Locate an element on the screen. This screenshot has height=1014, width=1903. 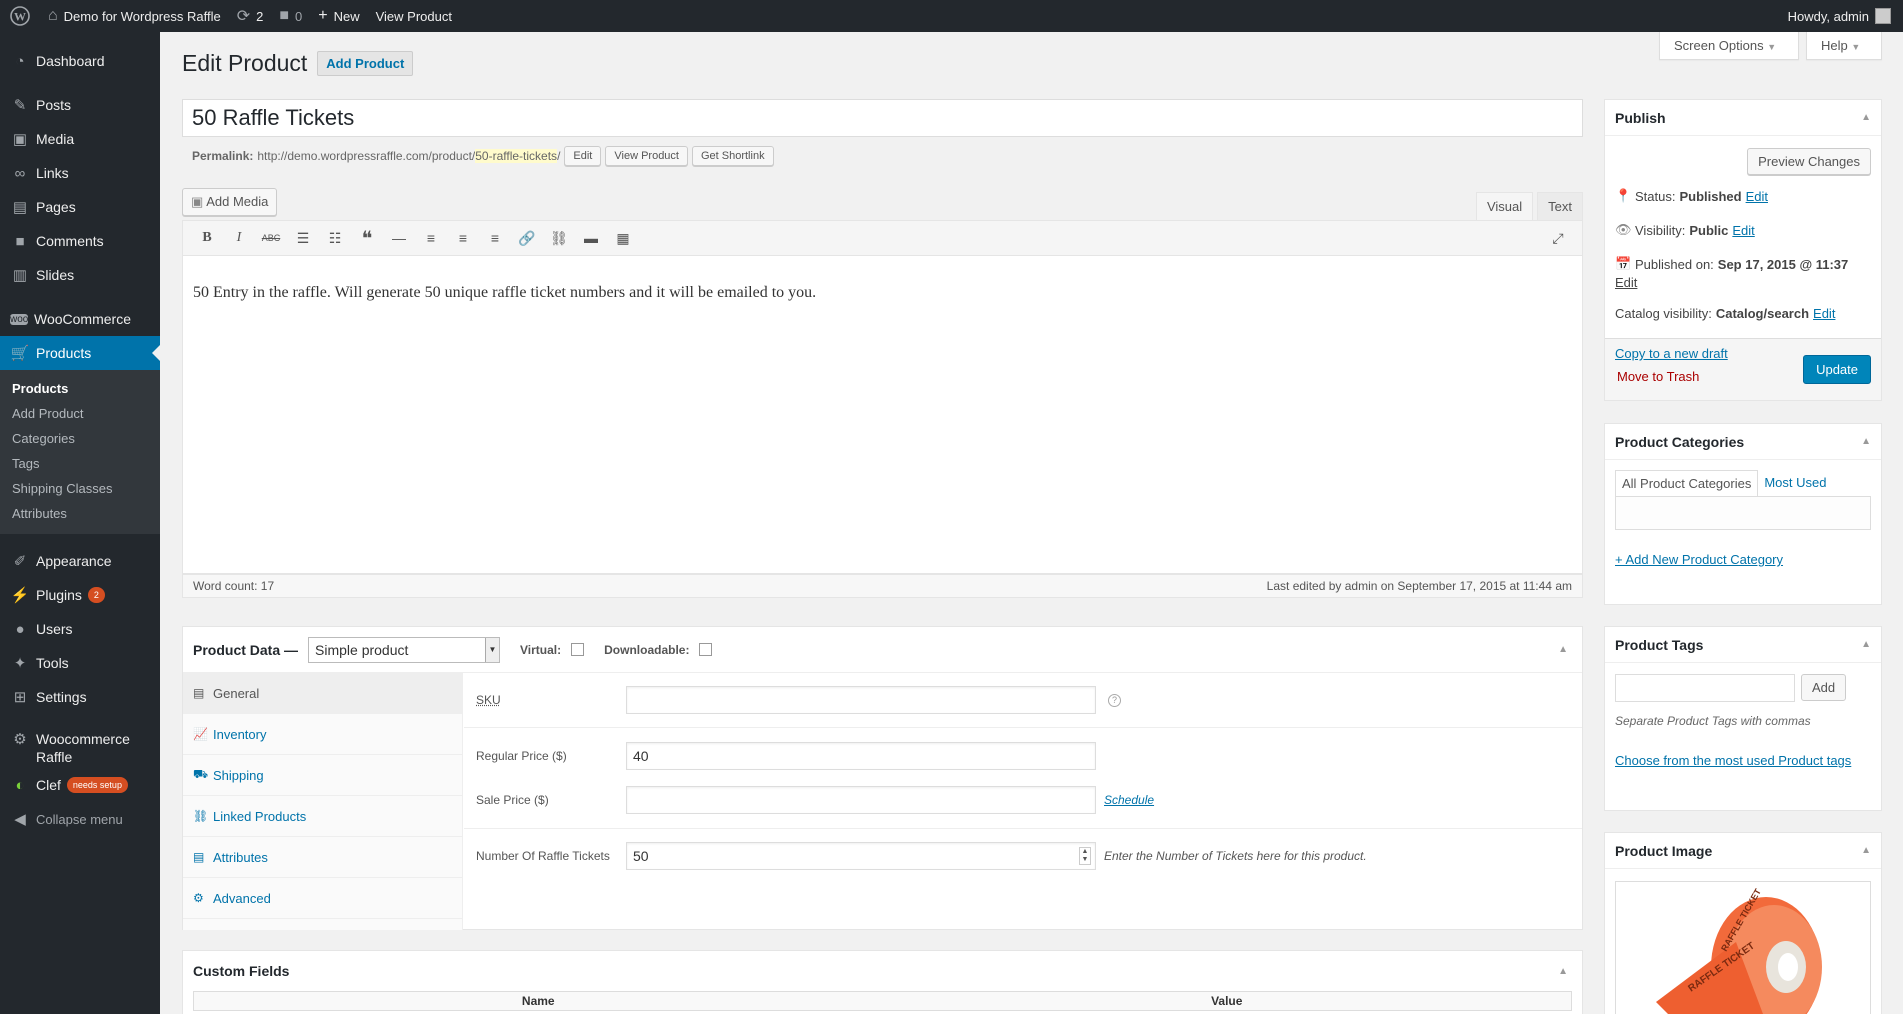
help-tip-icon: ? is located at coordinates (1114, 700).